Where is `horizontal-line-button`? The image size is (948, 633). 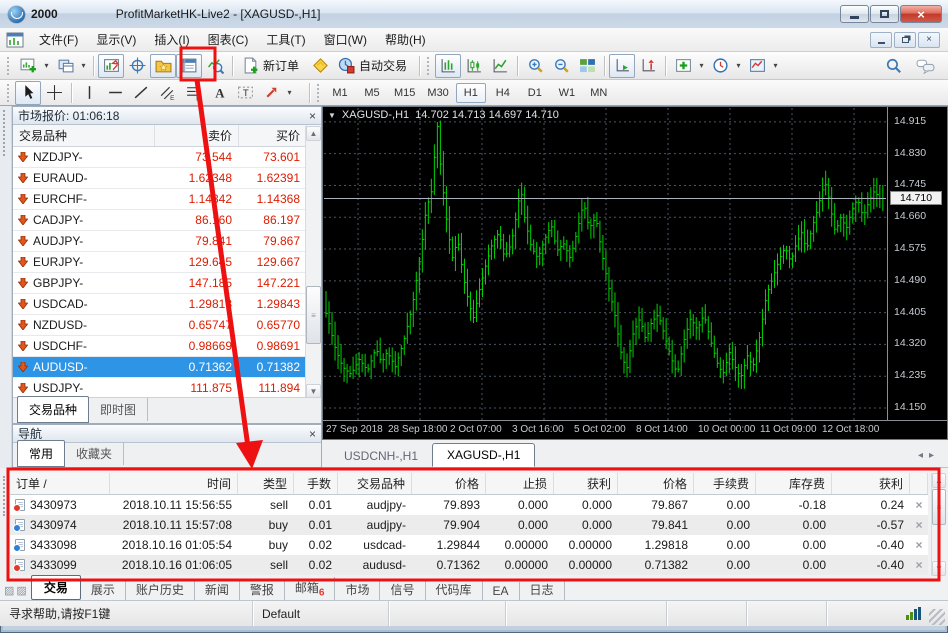
horizontal-line-button is located at coordinates (115, 93).